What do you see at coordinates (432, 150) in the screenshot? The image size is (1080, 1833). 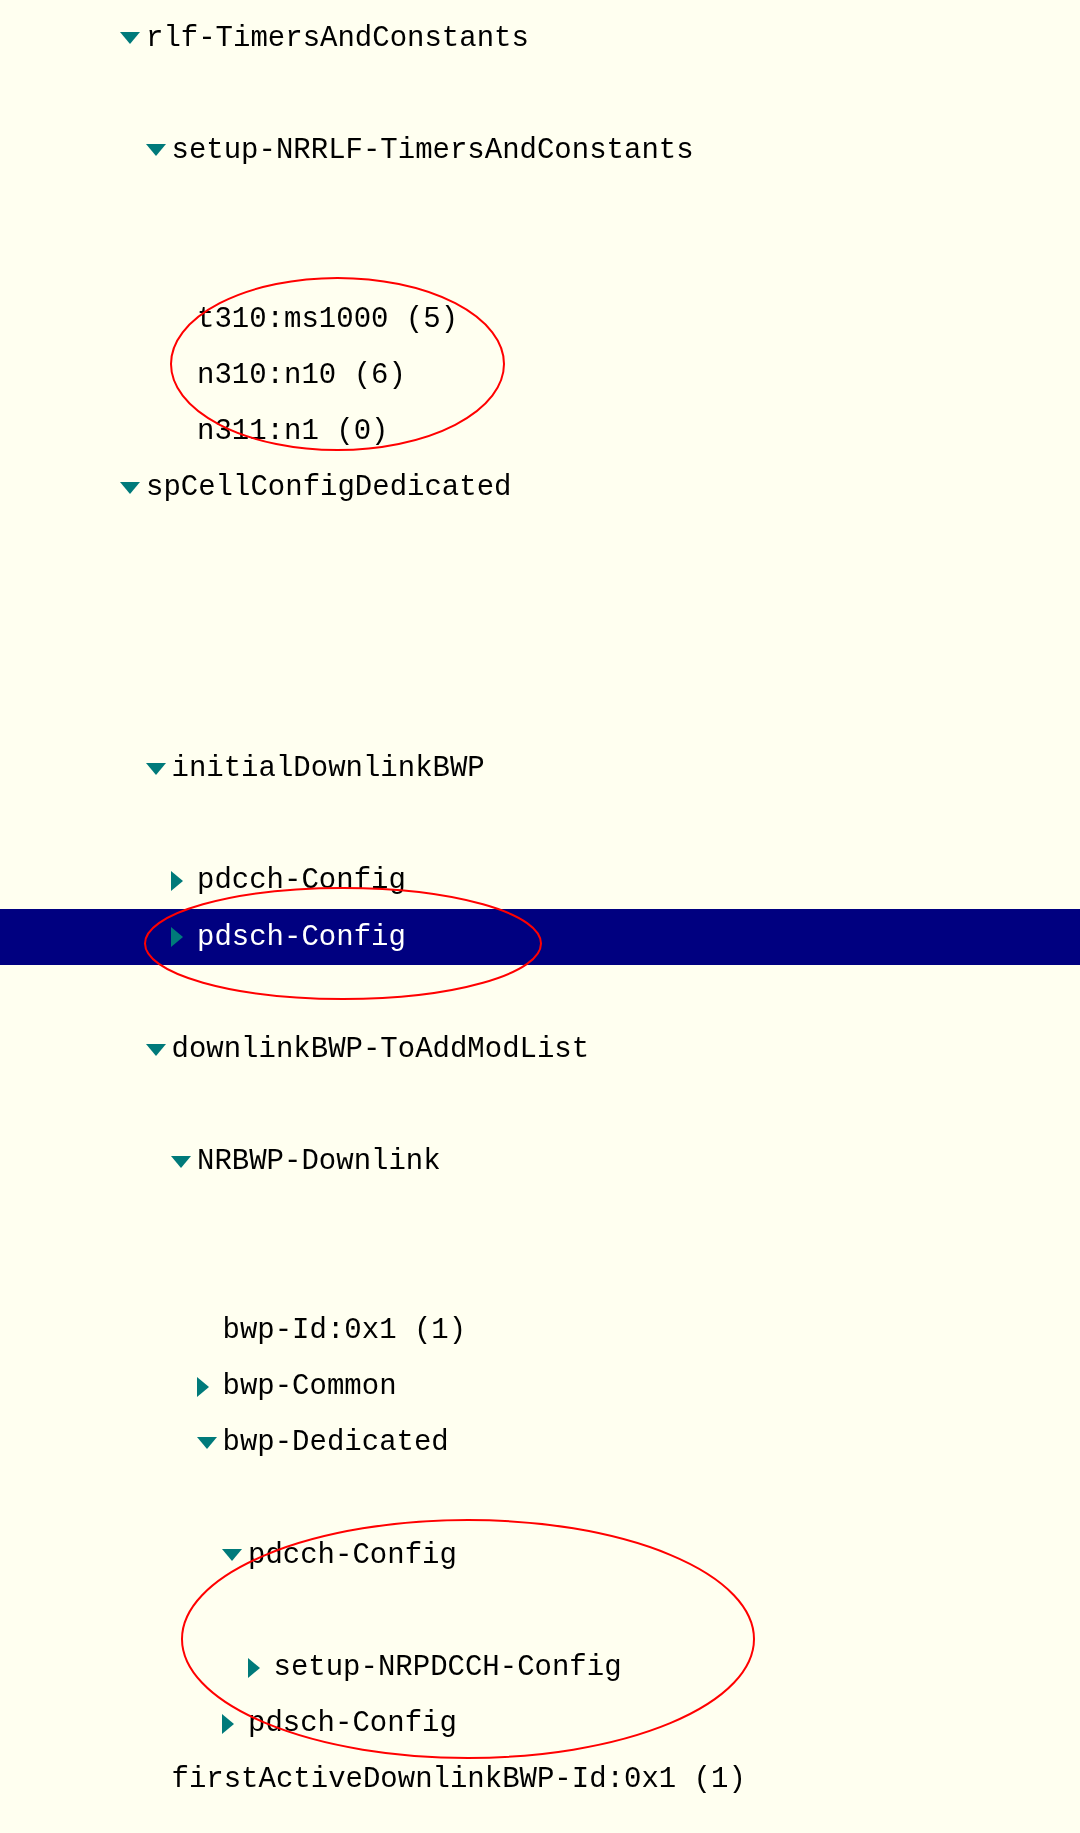 I see `node-label: setup-NRRLF-TimersAndConstants` at bounding box center [432, 150].